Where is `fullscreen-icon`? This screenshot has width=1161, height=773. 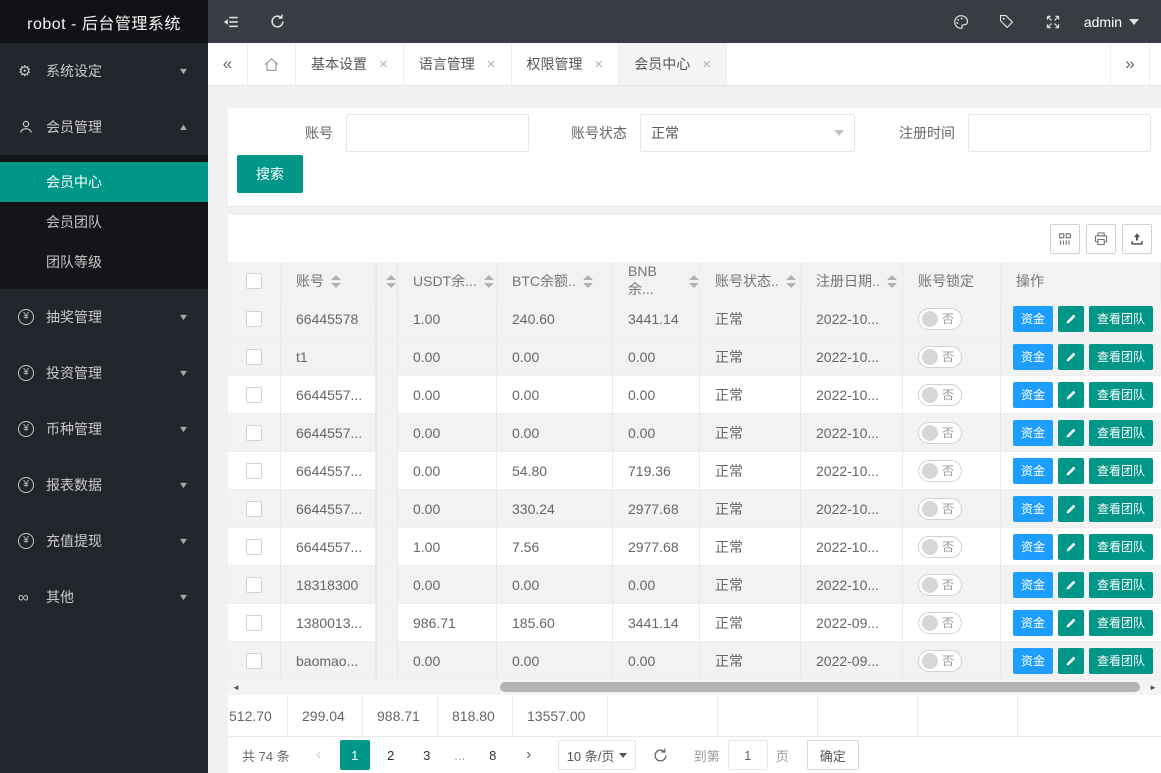
fullscreen-icon is located at coordinates (1053, 21).